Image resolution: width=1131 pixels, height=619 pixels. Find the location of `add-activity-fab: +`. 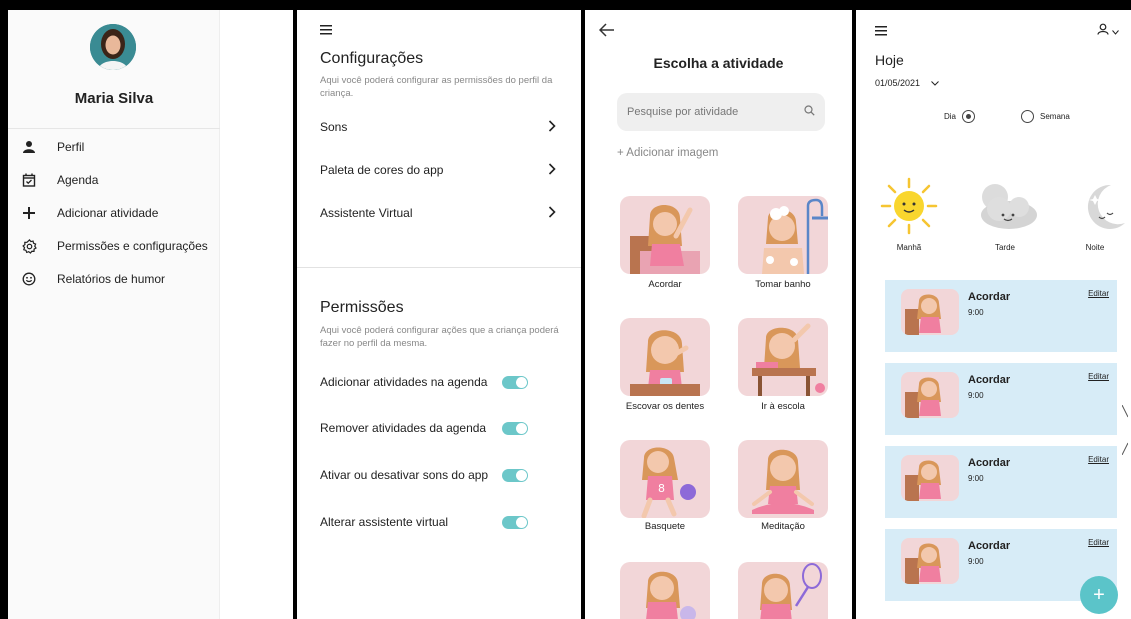

add-activity-fab: + is located at coordinates (1099, 595).